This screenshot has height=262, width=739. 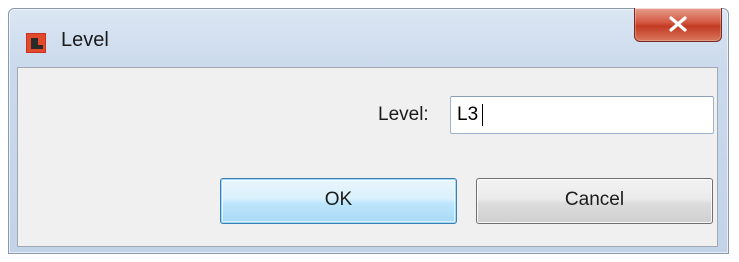 I want to click on close-button, so click(x=678, y=25).